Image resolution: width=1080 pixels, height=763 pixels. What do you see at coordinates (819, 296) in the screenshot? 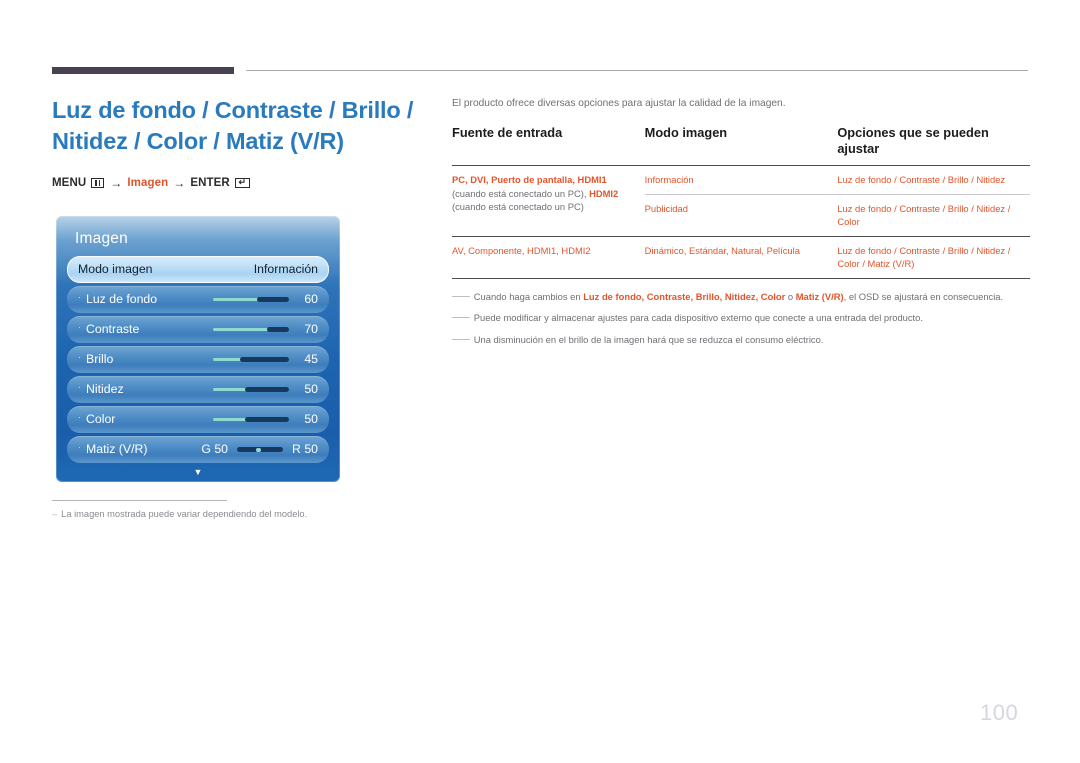
I see `note-bold2: Matiz (V/R)` at bounding box center [819, 296].